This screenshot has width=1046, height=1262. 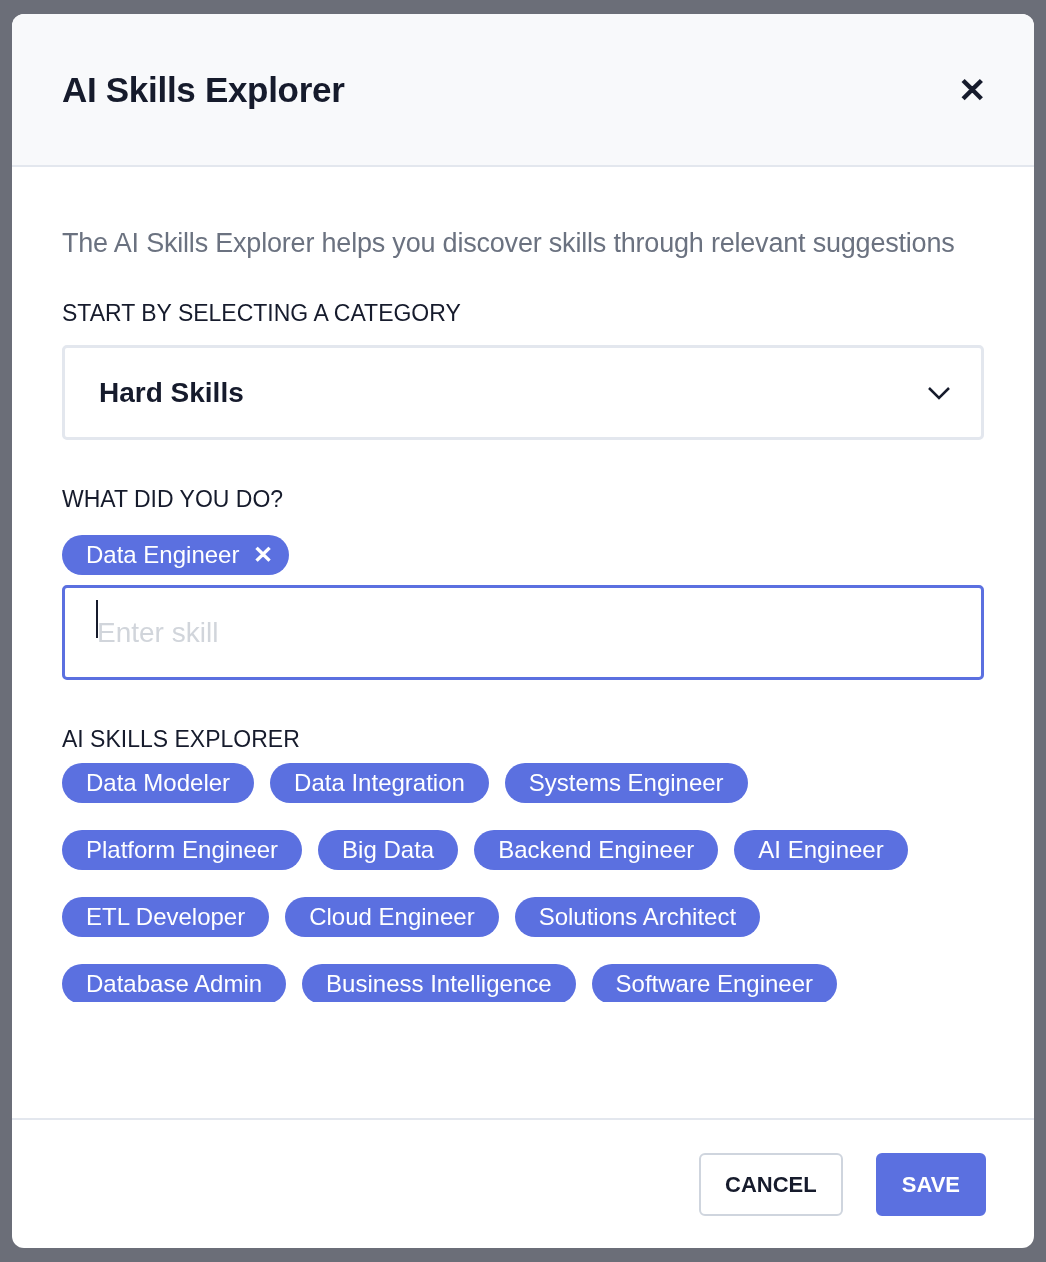 I want to click on save-button: SAVE, so click(x=930, y=1184).